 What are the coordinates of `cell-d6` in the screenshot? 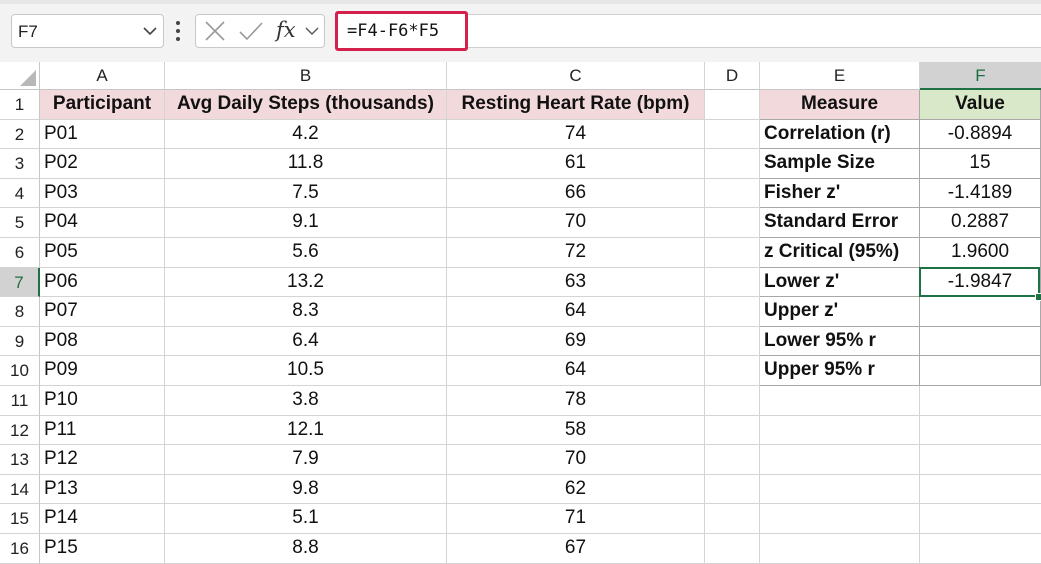 It's located at (732, 253).